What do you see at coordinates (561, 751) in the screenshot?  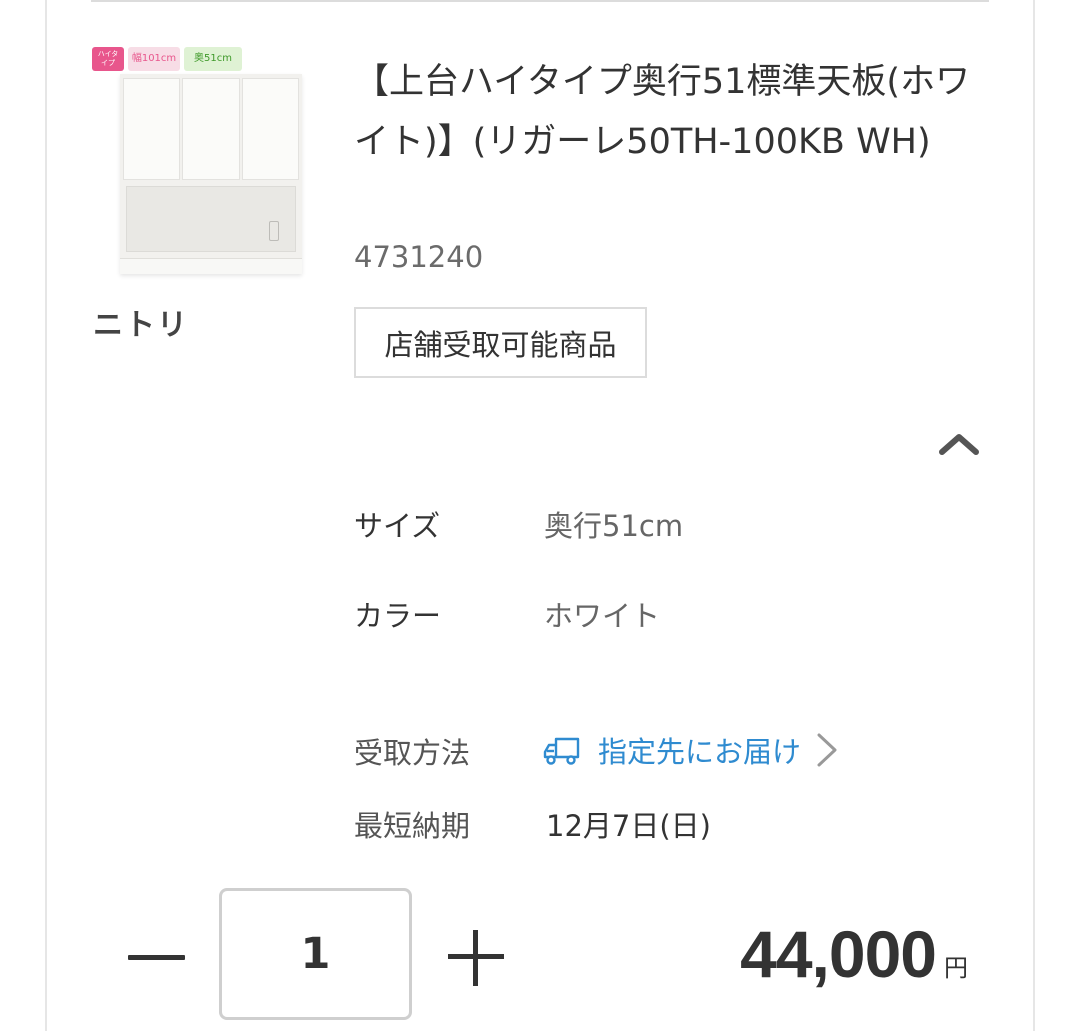 I see `truck-icon` at bounding box center [561, 751].